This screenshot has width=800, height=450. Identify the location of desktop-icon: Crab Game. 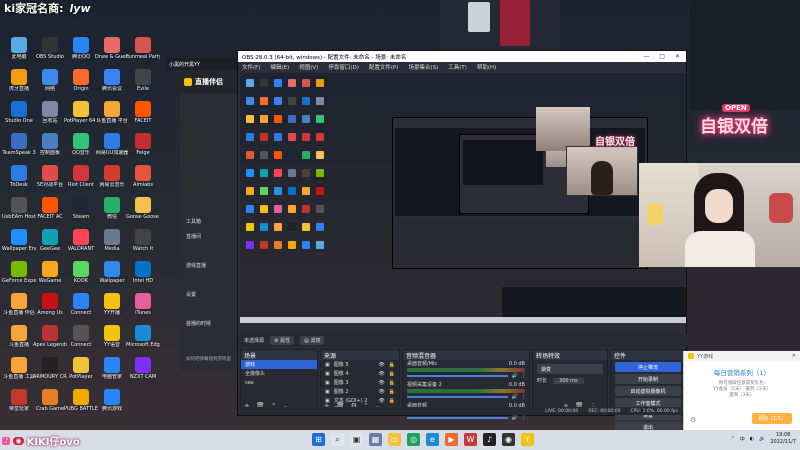
(50, 400).